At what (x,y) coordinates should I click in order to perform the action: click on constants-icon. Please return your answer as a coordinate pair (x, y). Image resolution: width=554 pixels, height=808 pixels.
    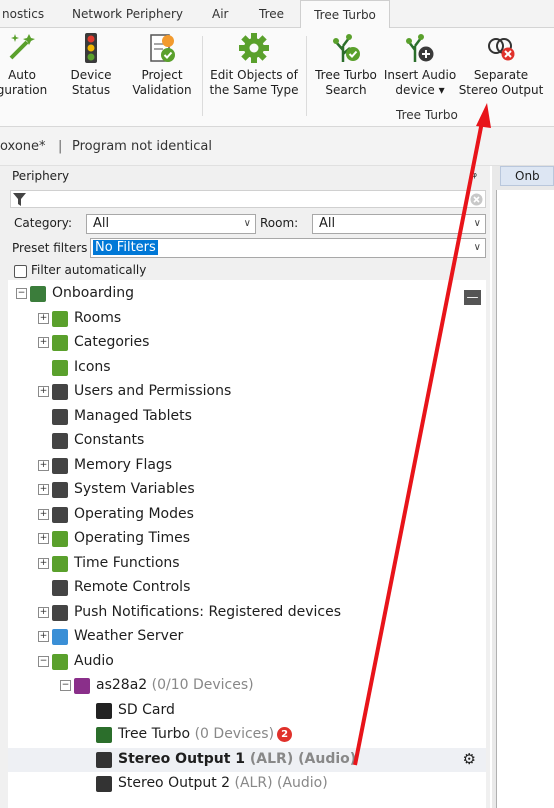
    Looking at the image, I should click on (60, 441).